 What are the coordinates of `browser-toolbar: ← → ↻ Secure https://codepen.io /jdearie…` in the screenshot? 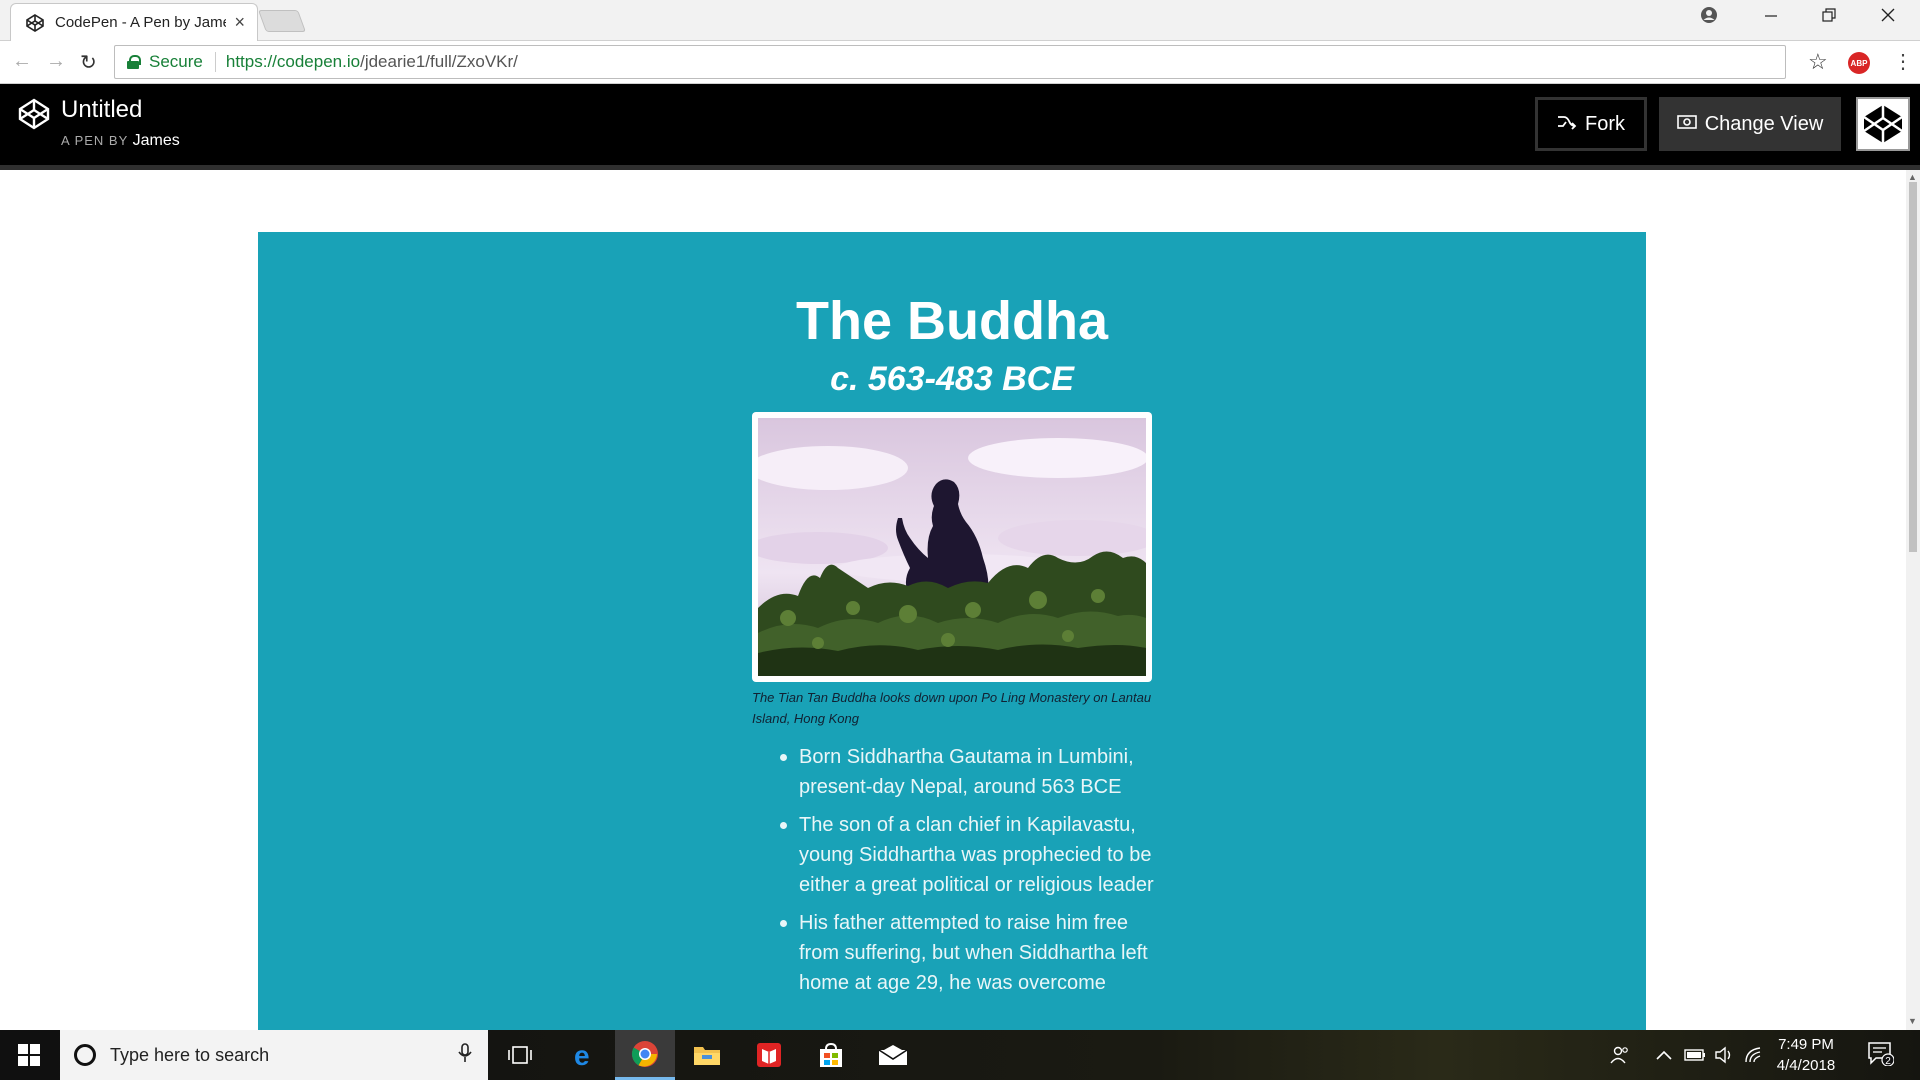 It's located at (960, 62).